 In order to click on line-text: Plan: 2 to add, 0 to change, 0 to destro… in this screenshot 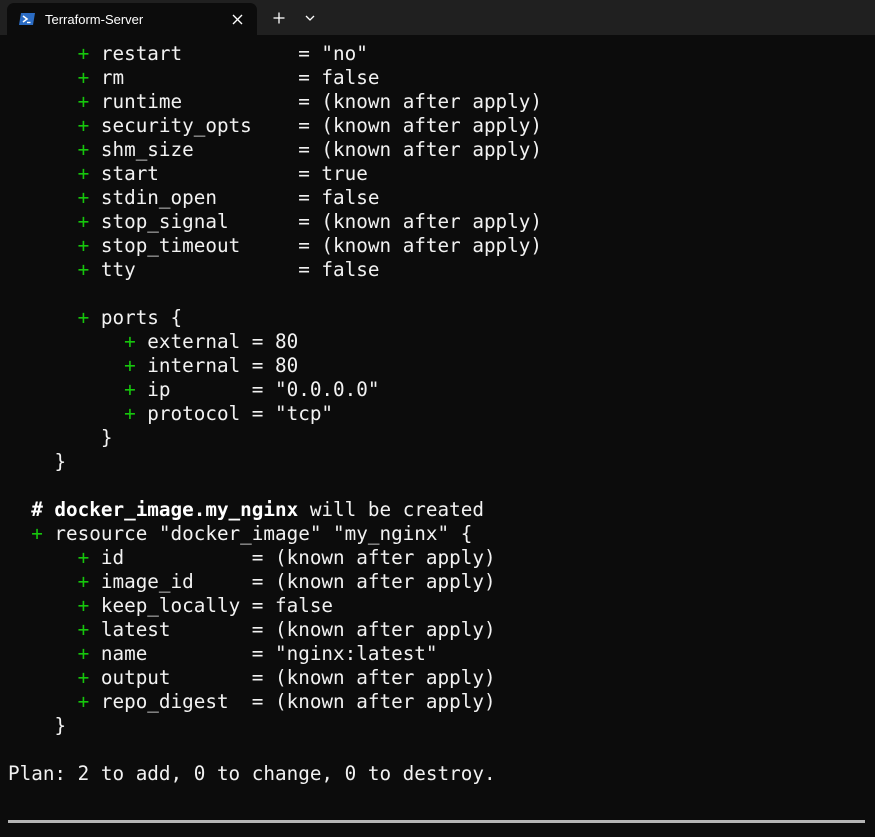, I will do `click(252, 773)`.